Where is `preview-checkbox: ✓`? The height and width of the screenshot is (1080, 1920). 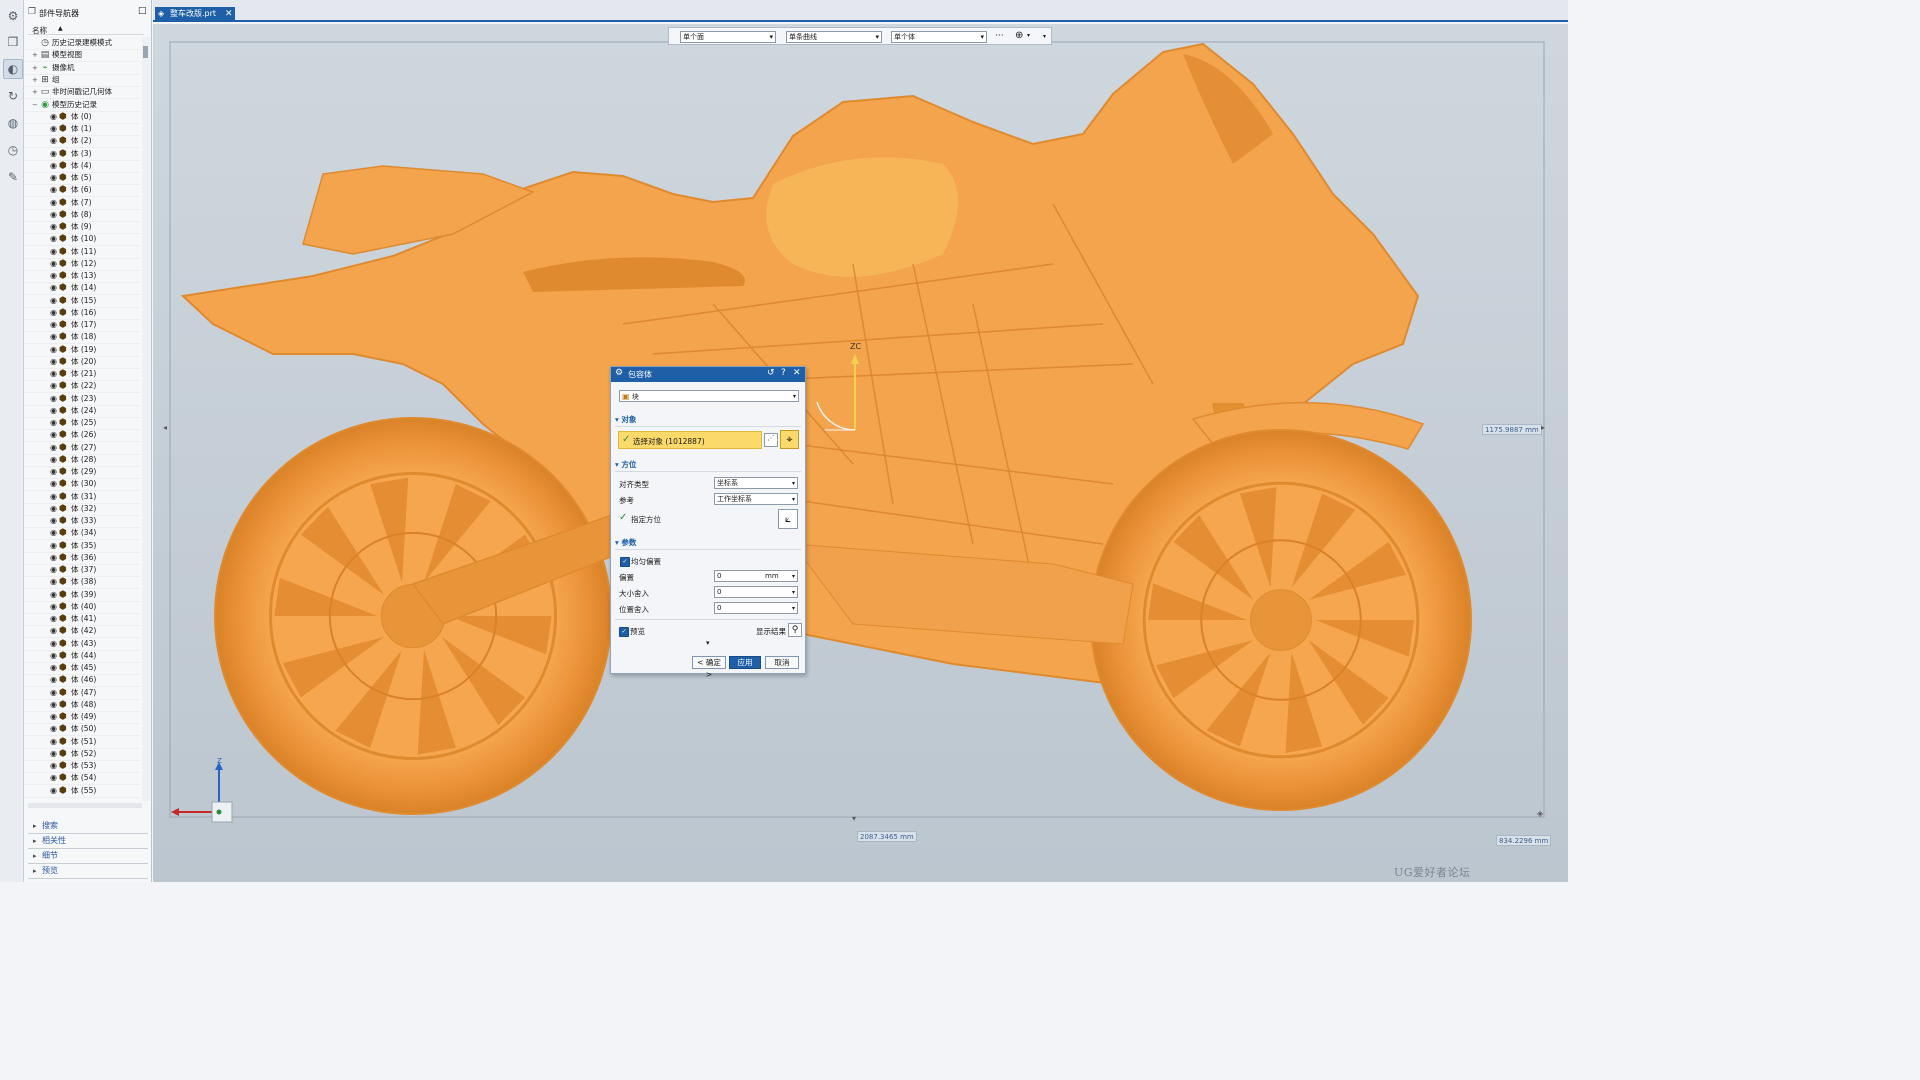
preview-checkbox: ✓ is located at coordinates (624, 632).